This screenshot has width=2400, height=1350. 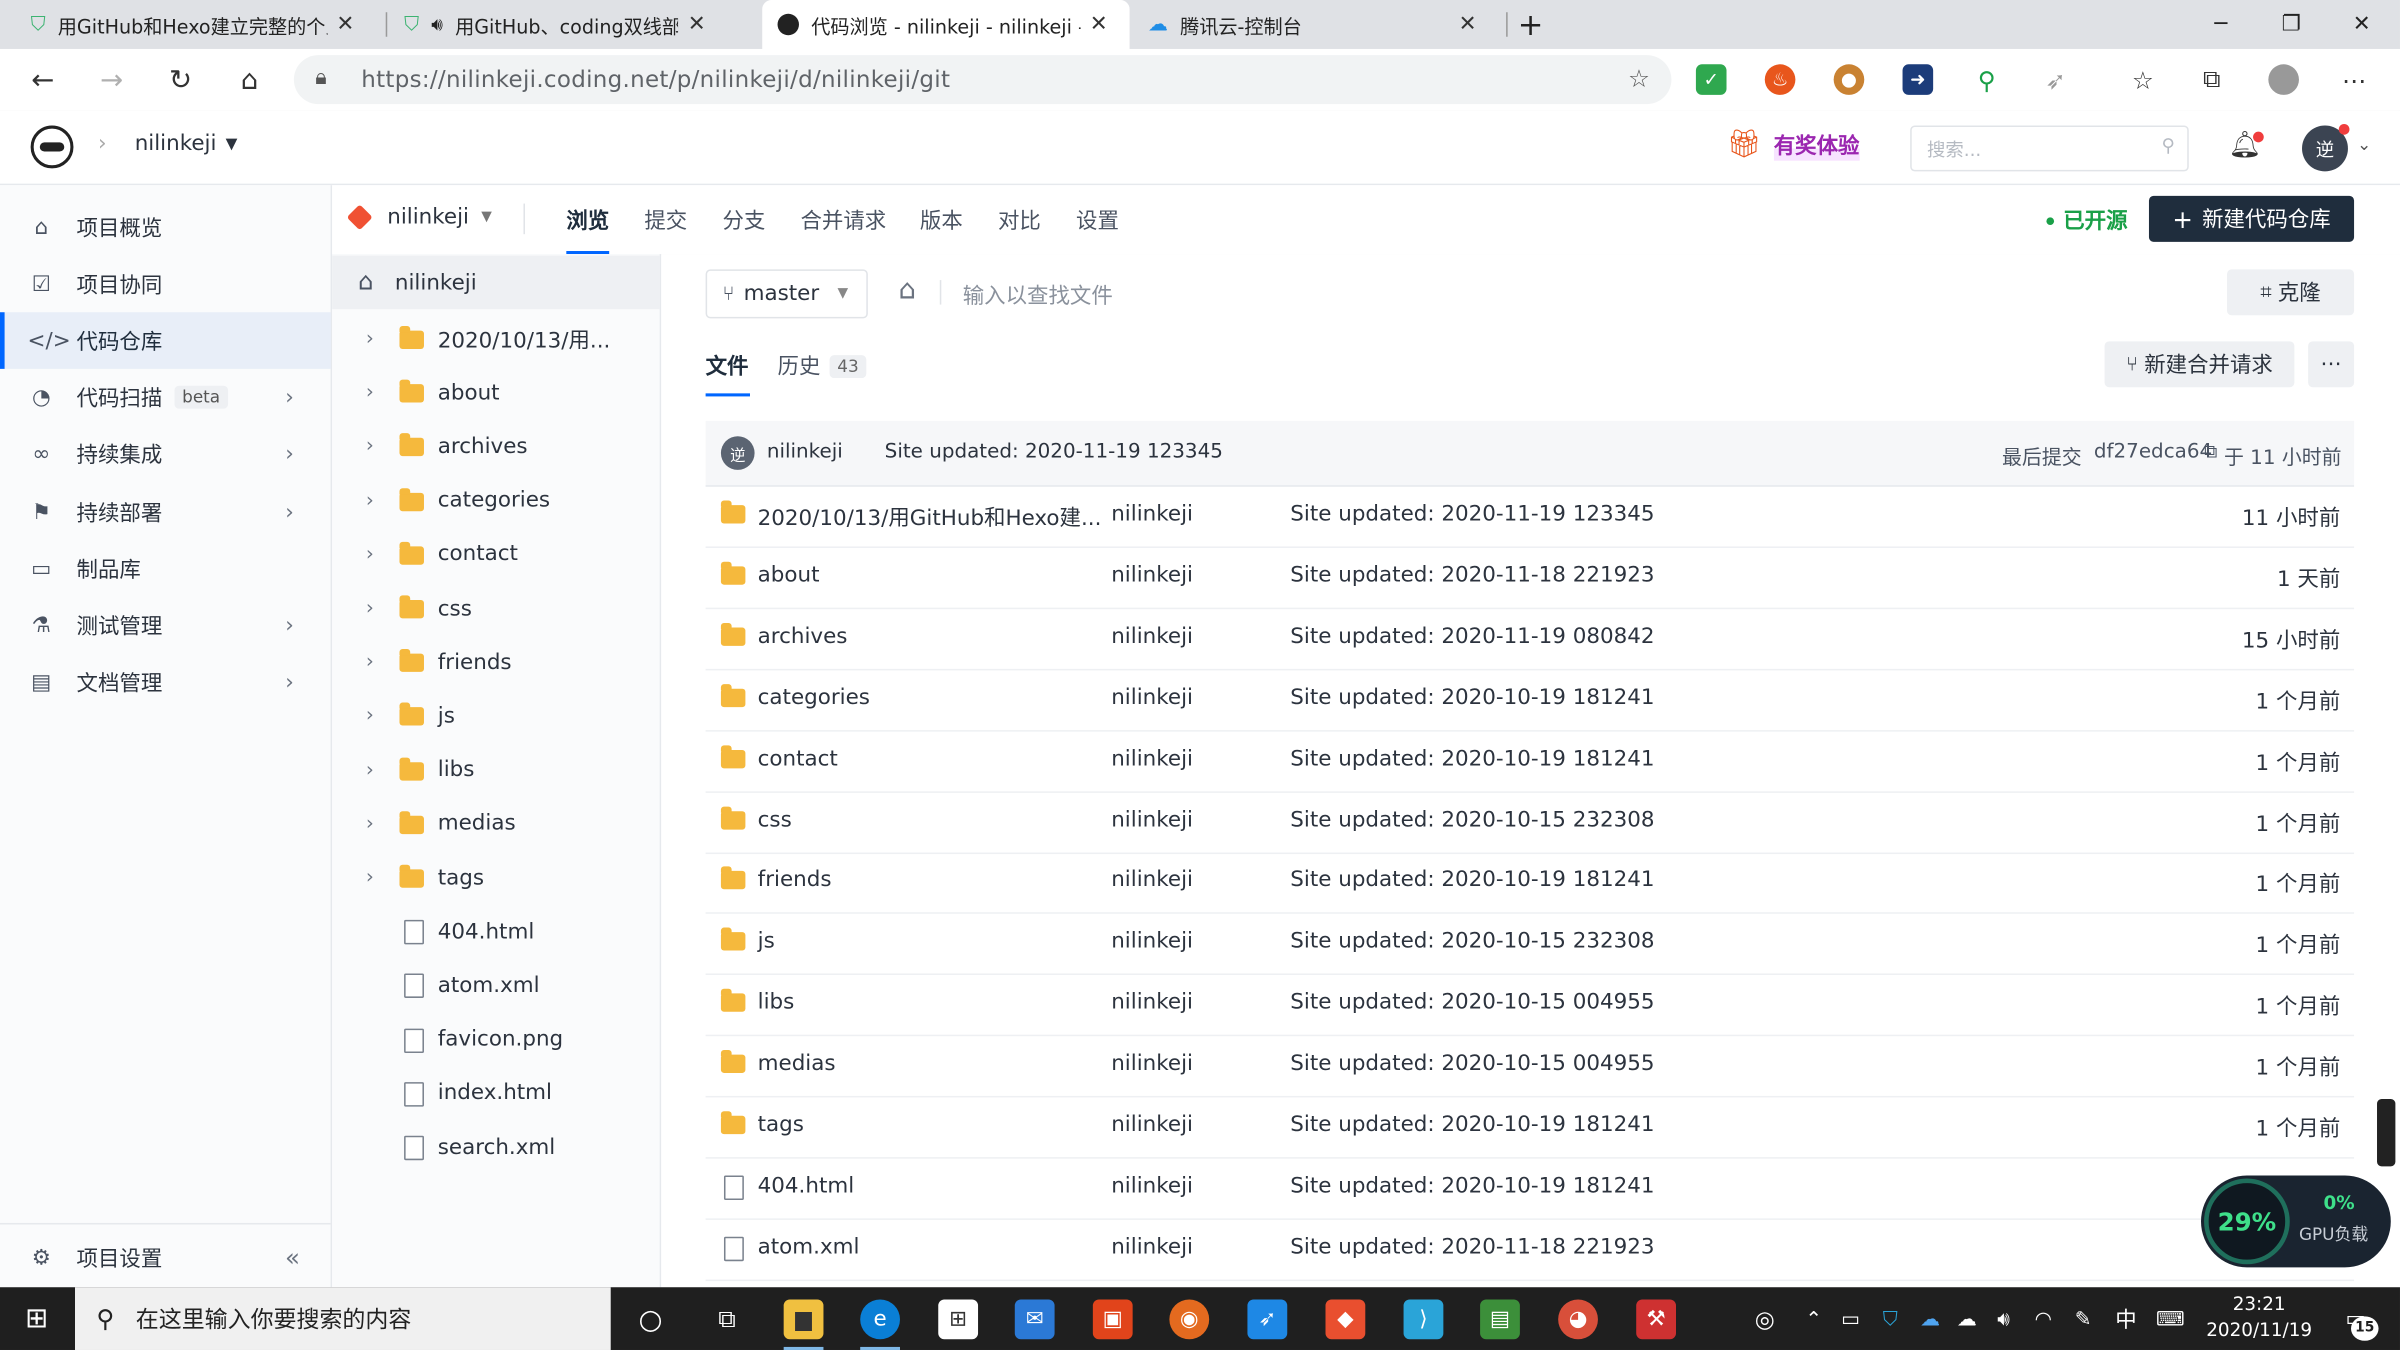 I want to click on sidebar-item-artifacts: ▭ 制品库, so click(x=165, y=568).